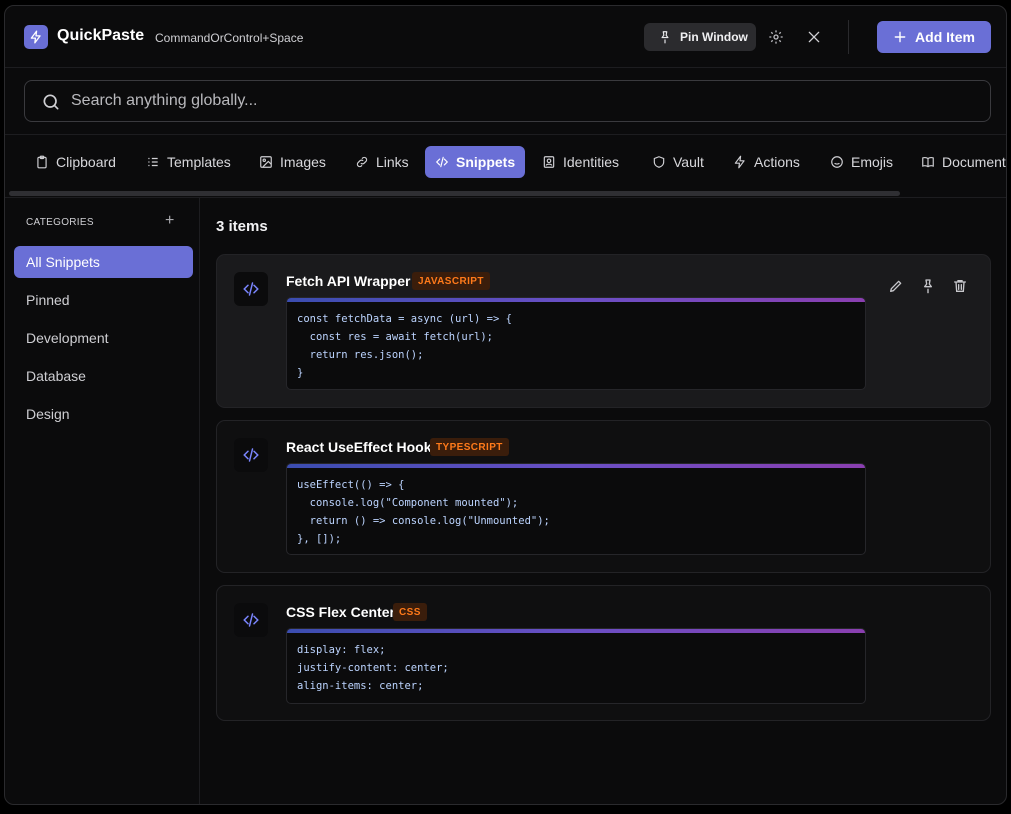 Image resolution: width=1011 pixels, height=814 pixels. I want to click on tab-templates: Templates, so click(188, 162).